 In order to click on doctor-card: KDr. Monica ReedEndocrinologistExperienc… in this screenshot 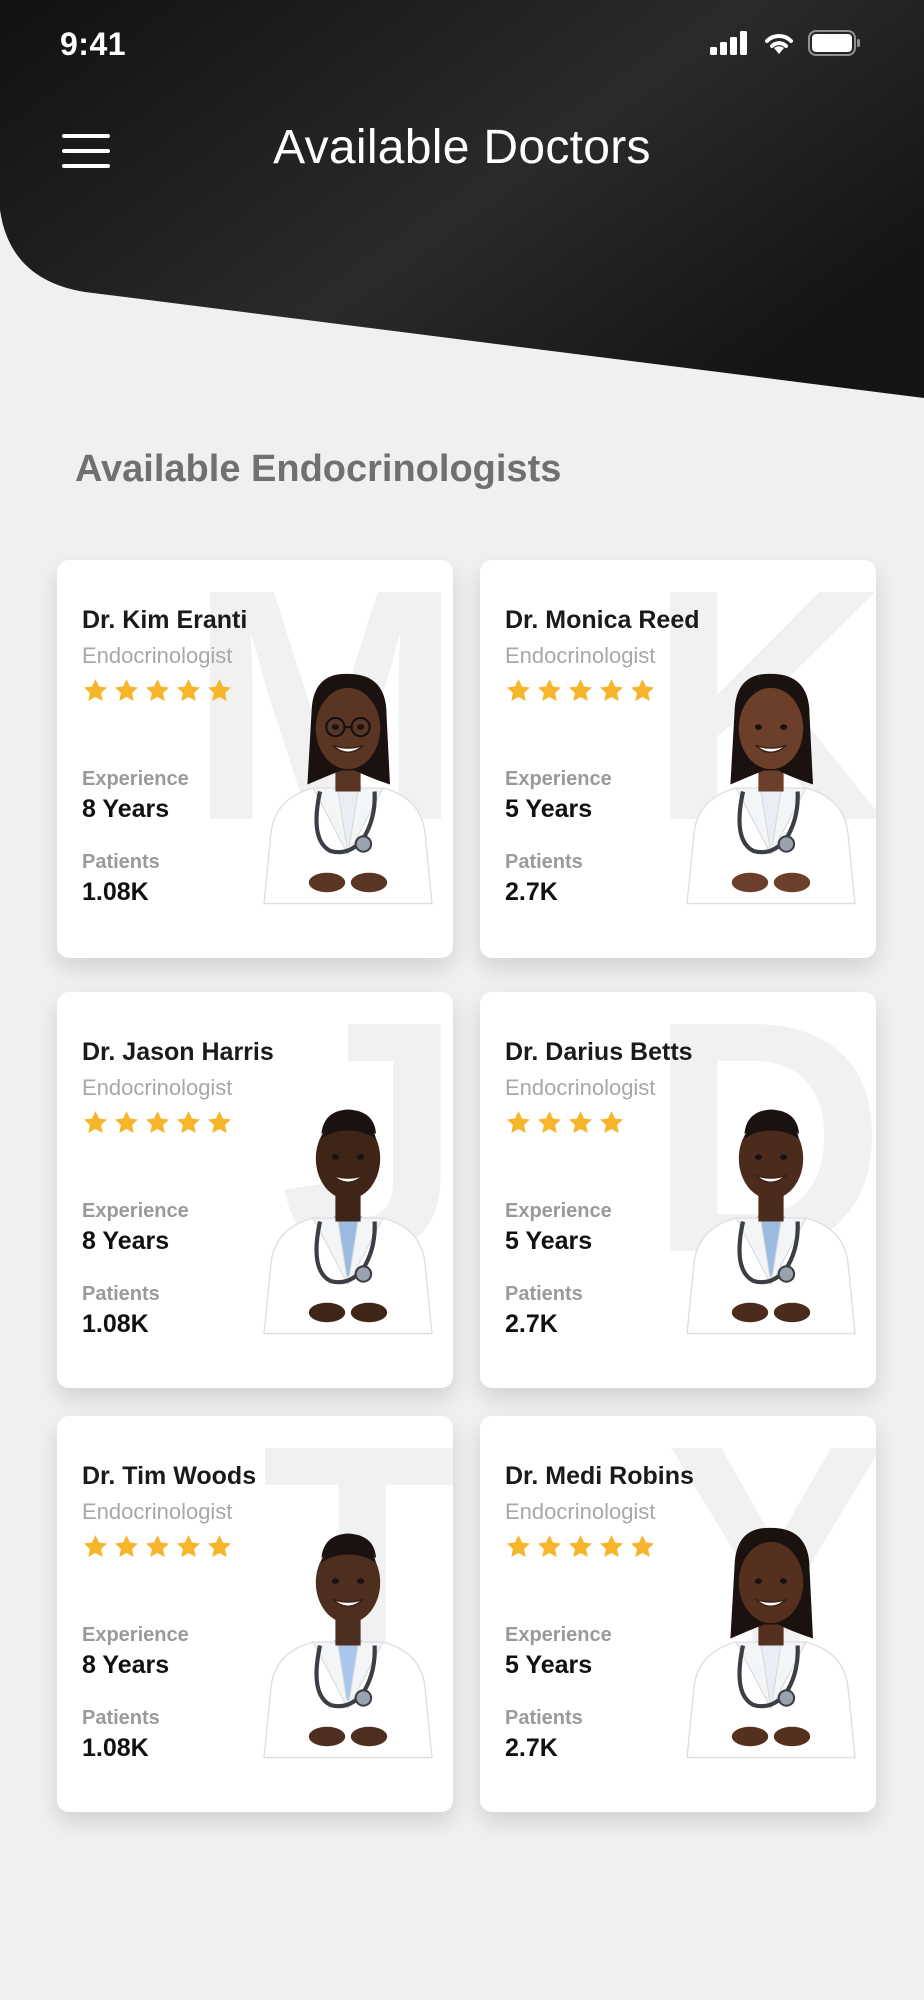, I will do `click(678, 759)`.